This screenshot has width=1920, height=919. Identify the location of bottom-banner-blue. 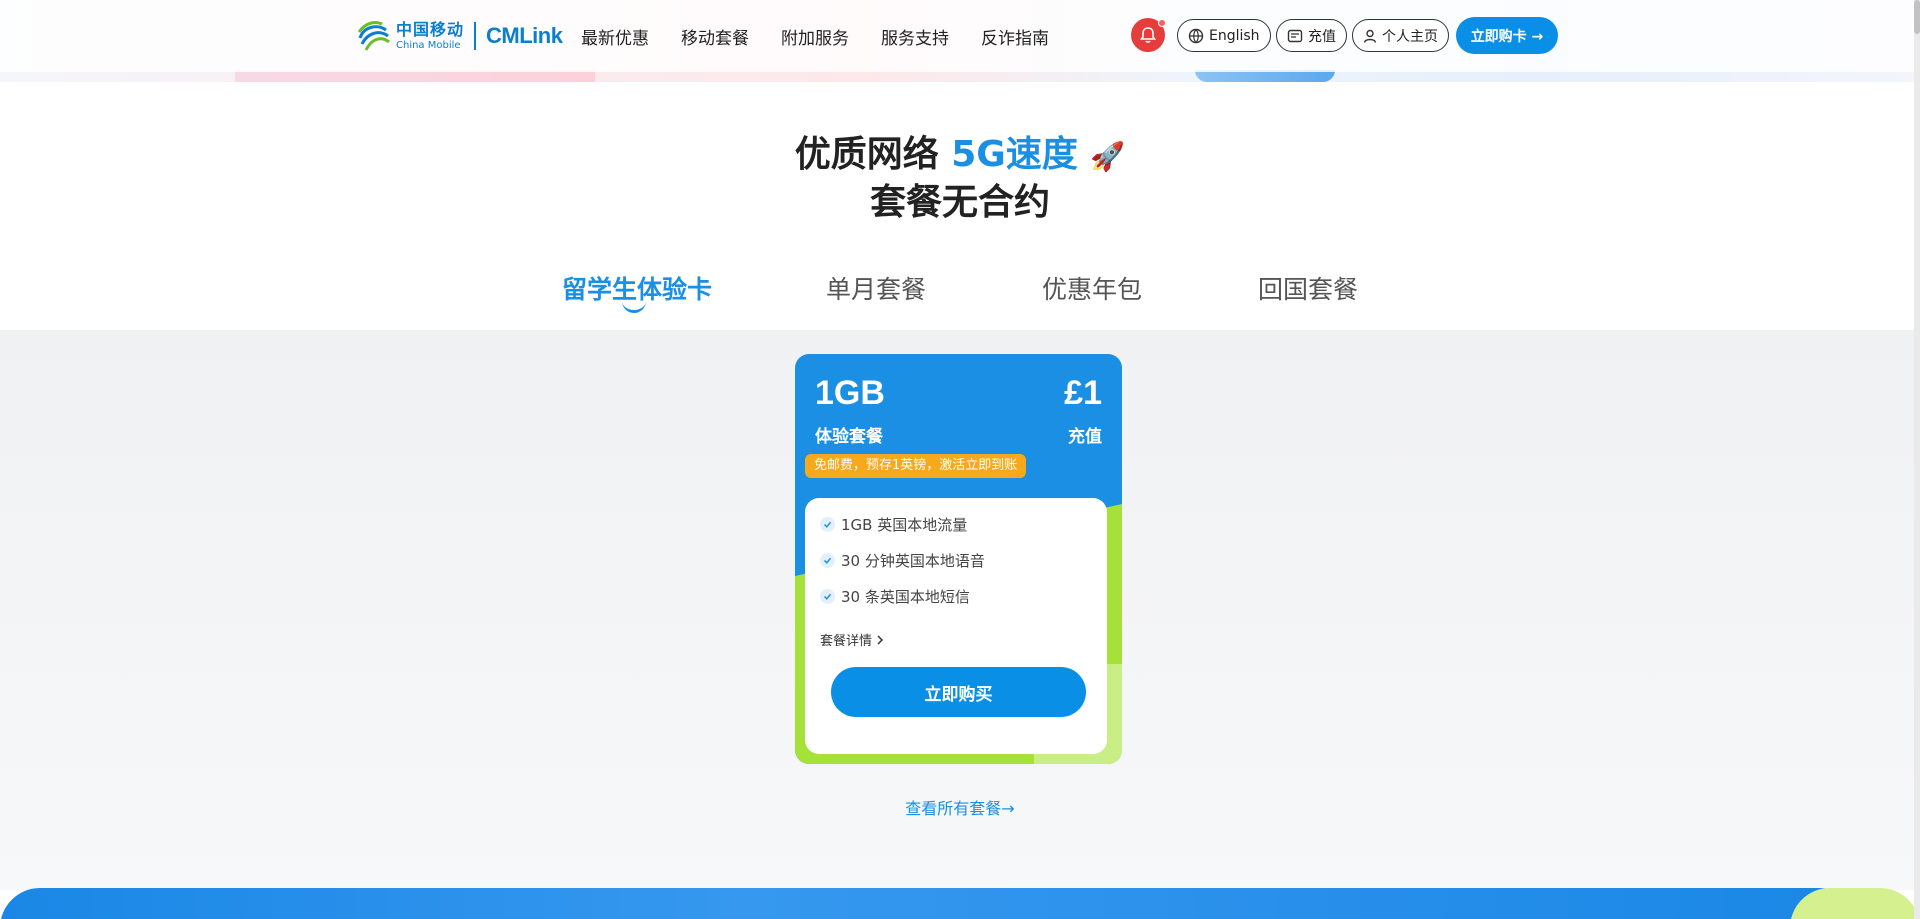
(930, 903).